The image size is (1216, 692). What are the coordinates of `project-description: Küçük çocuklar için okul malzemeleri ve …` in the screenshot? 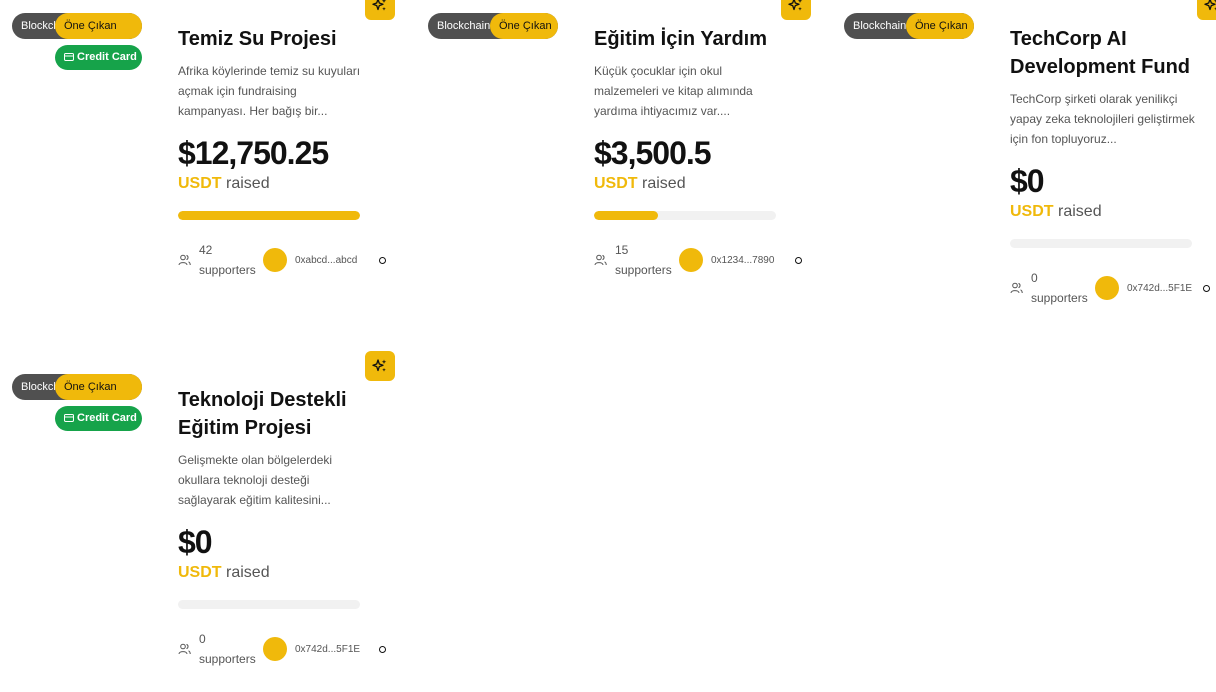 It's located at (673, 91).